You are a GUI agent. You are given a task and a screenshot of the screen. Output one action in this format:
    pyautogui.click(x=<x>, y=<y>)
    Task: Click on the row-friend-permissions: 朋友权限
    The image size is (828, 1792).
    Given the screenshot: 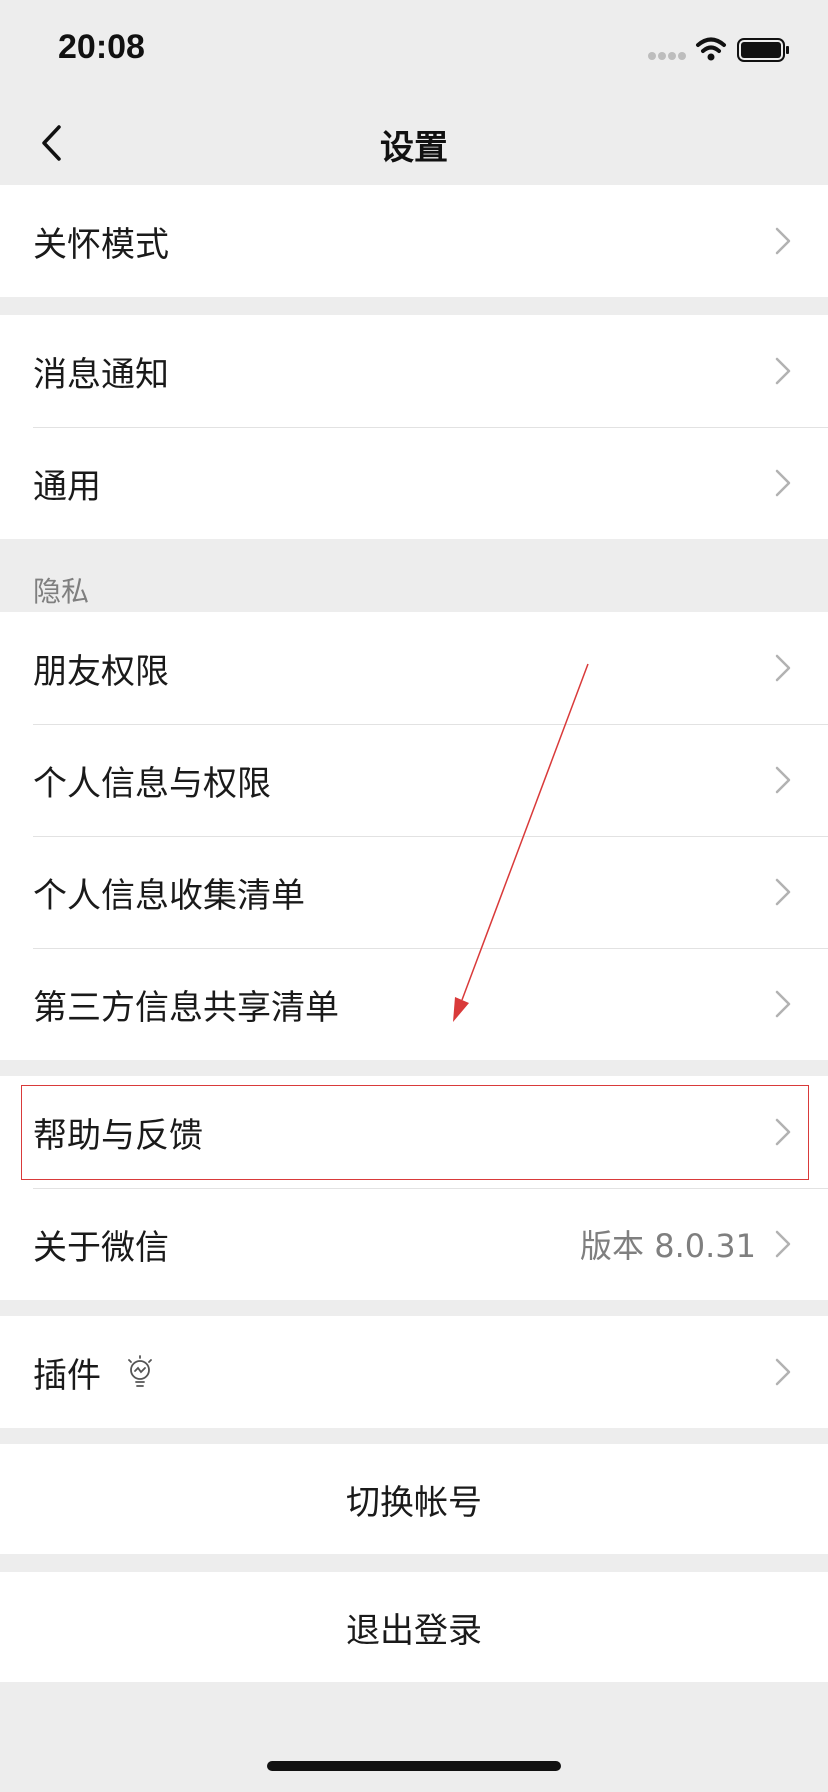 What is the action you would take?
    pyautogui.click(x=414, y=668)
    